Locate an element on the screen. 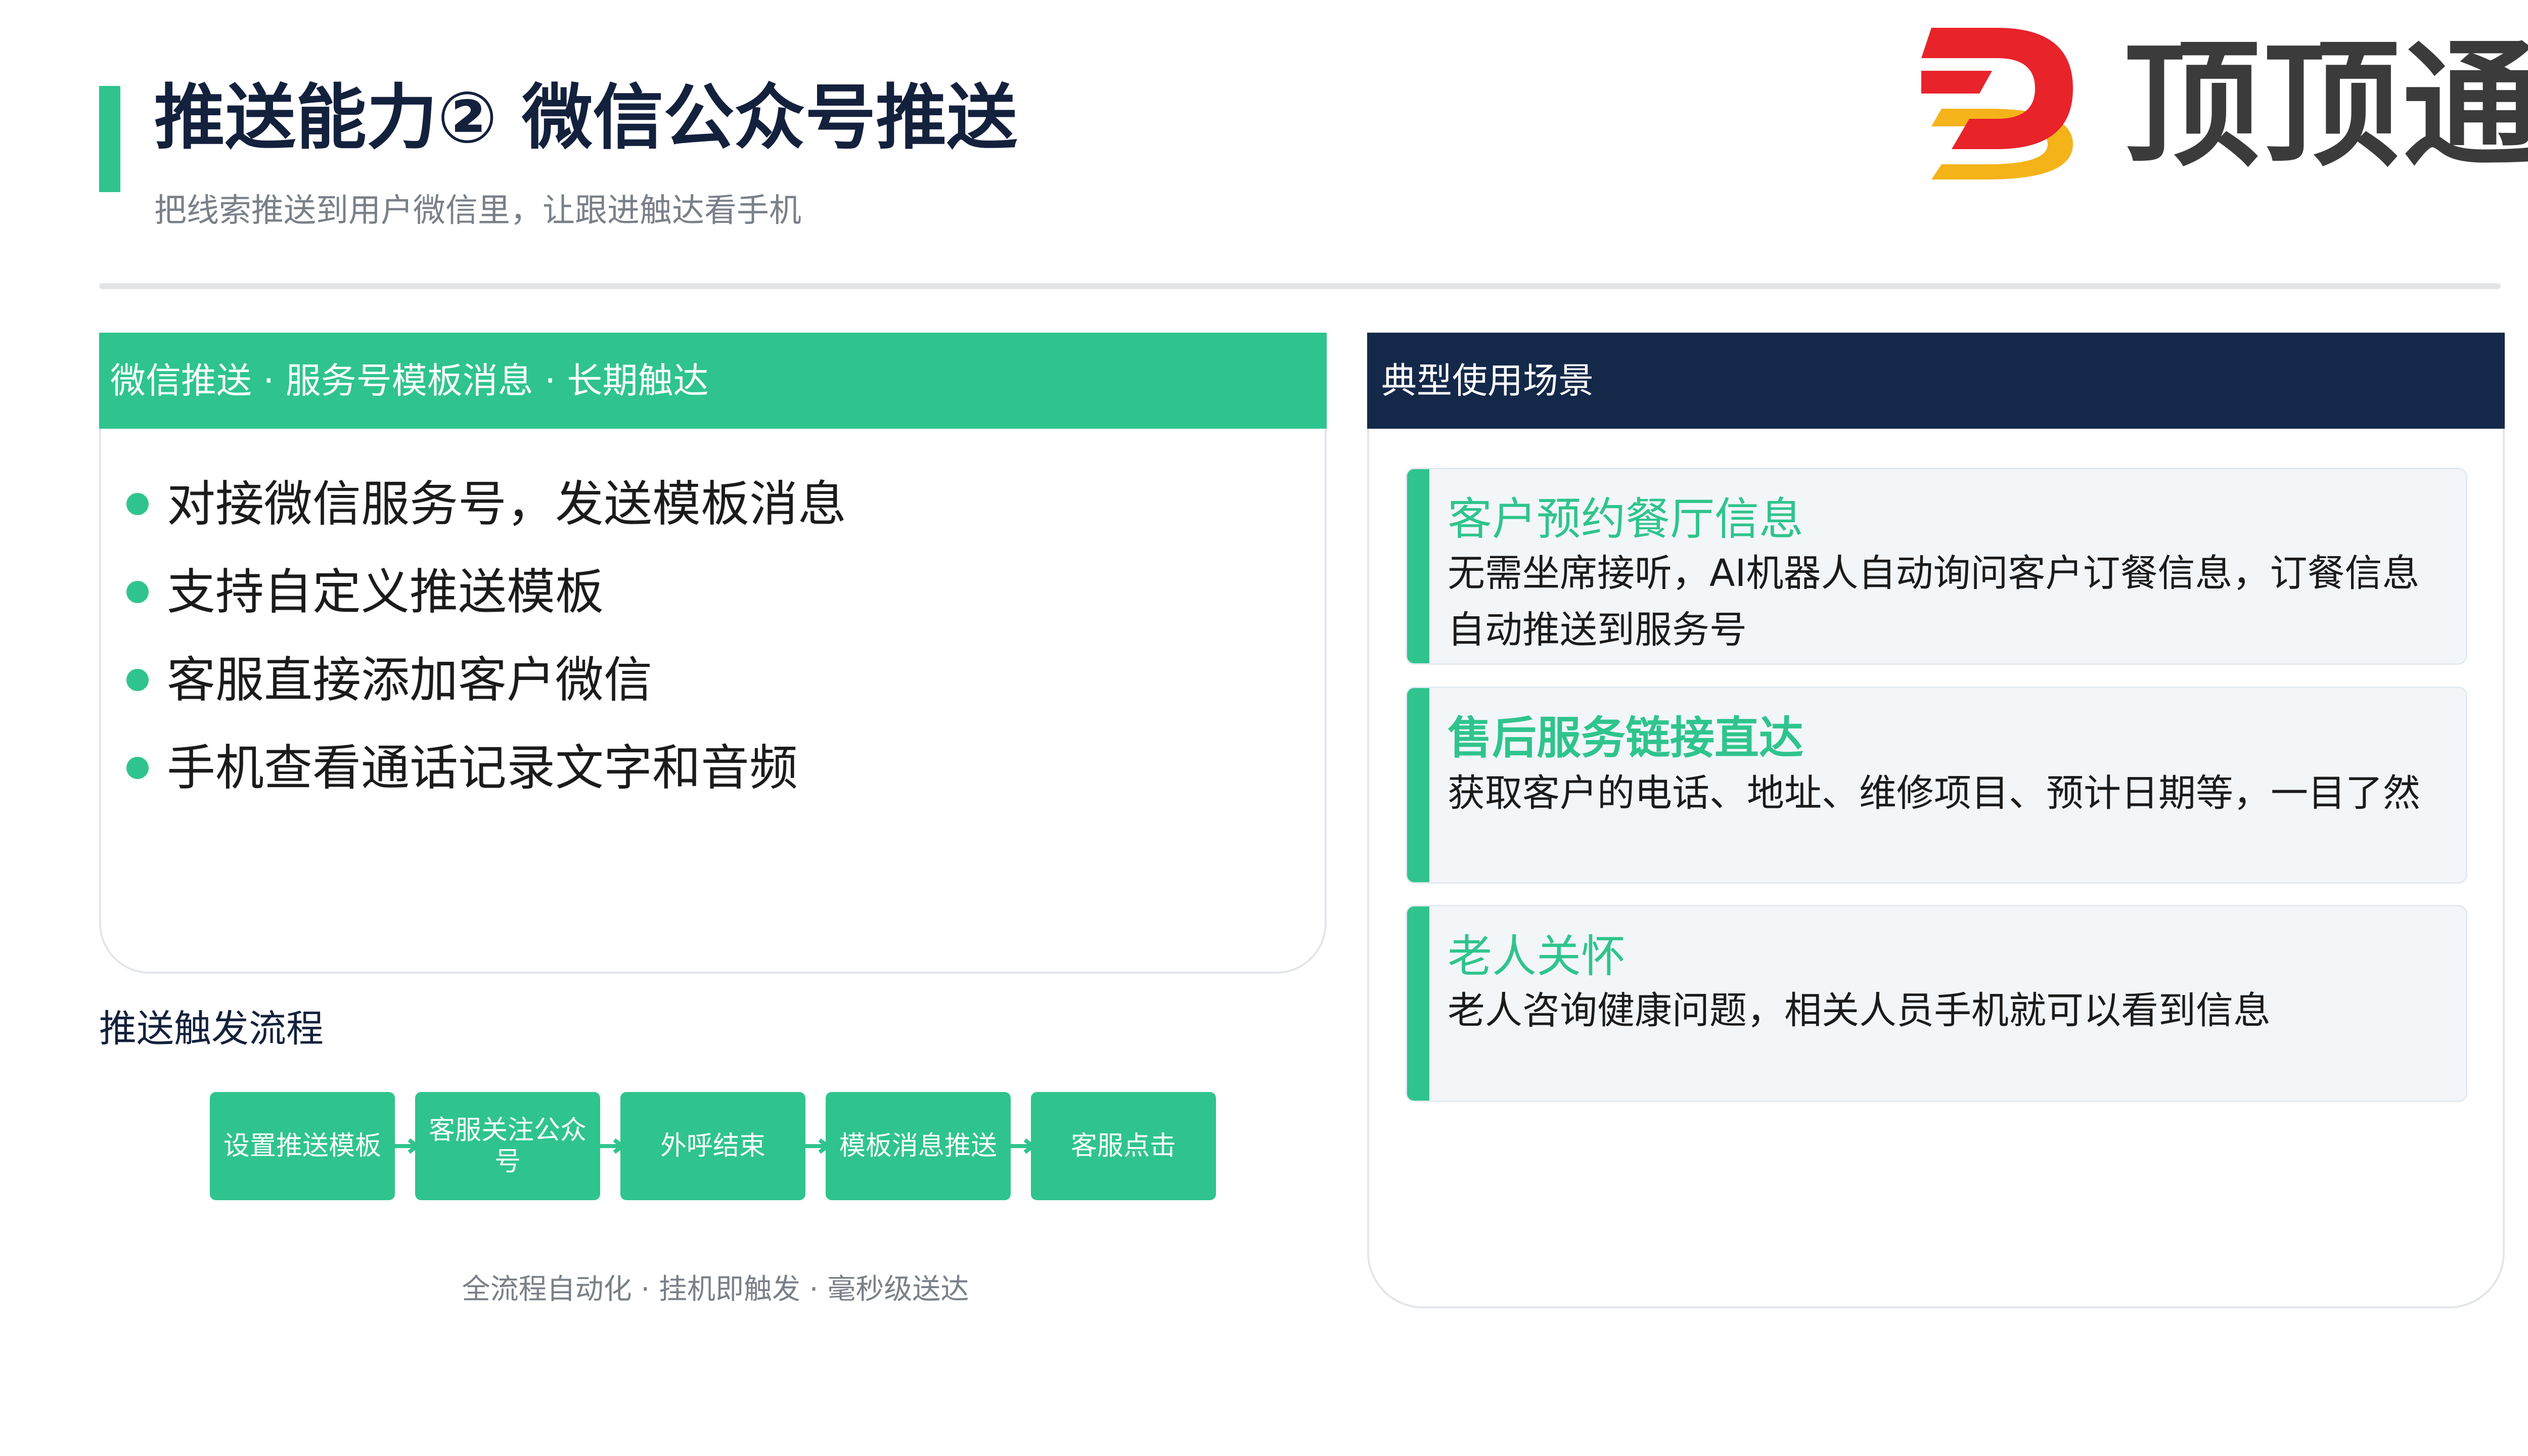  flow-step: 模板消息推送 is located at coordinates (919, 1146).